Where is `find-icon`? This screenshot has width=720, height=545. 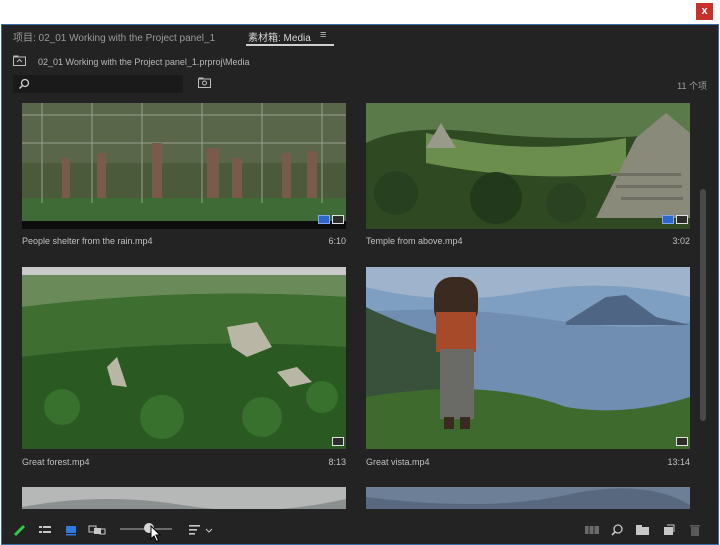
find-icon is located at coordinates (617, 530).